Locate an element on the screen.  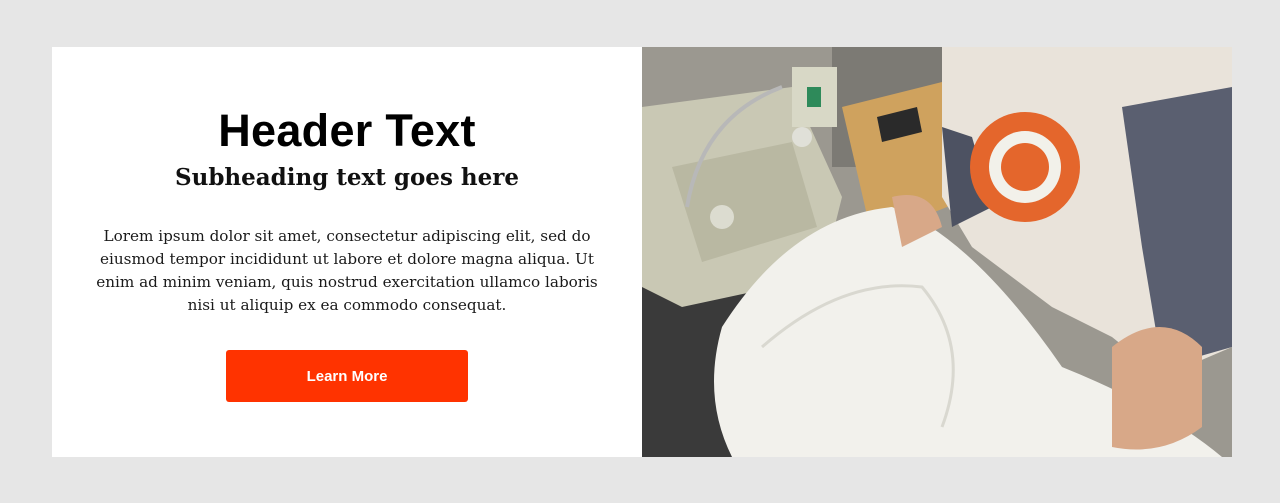
page-subtitle: Subheading text goes here is located at coordinates (347, 177).